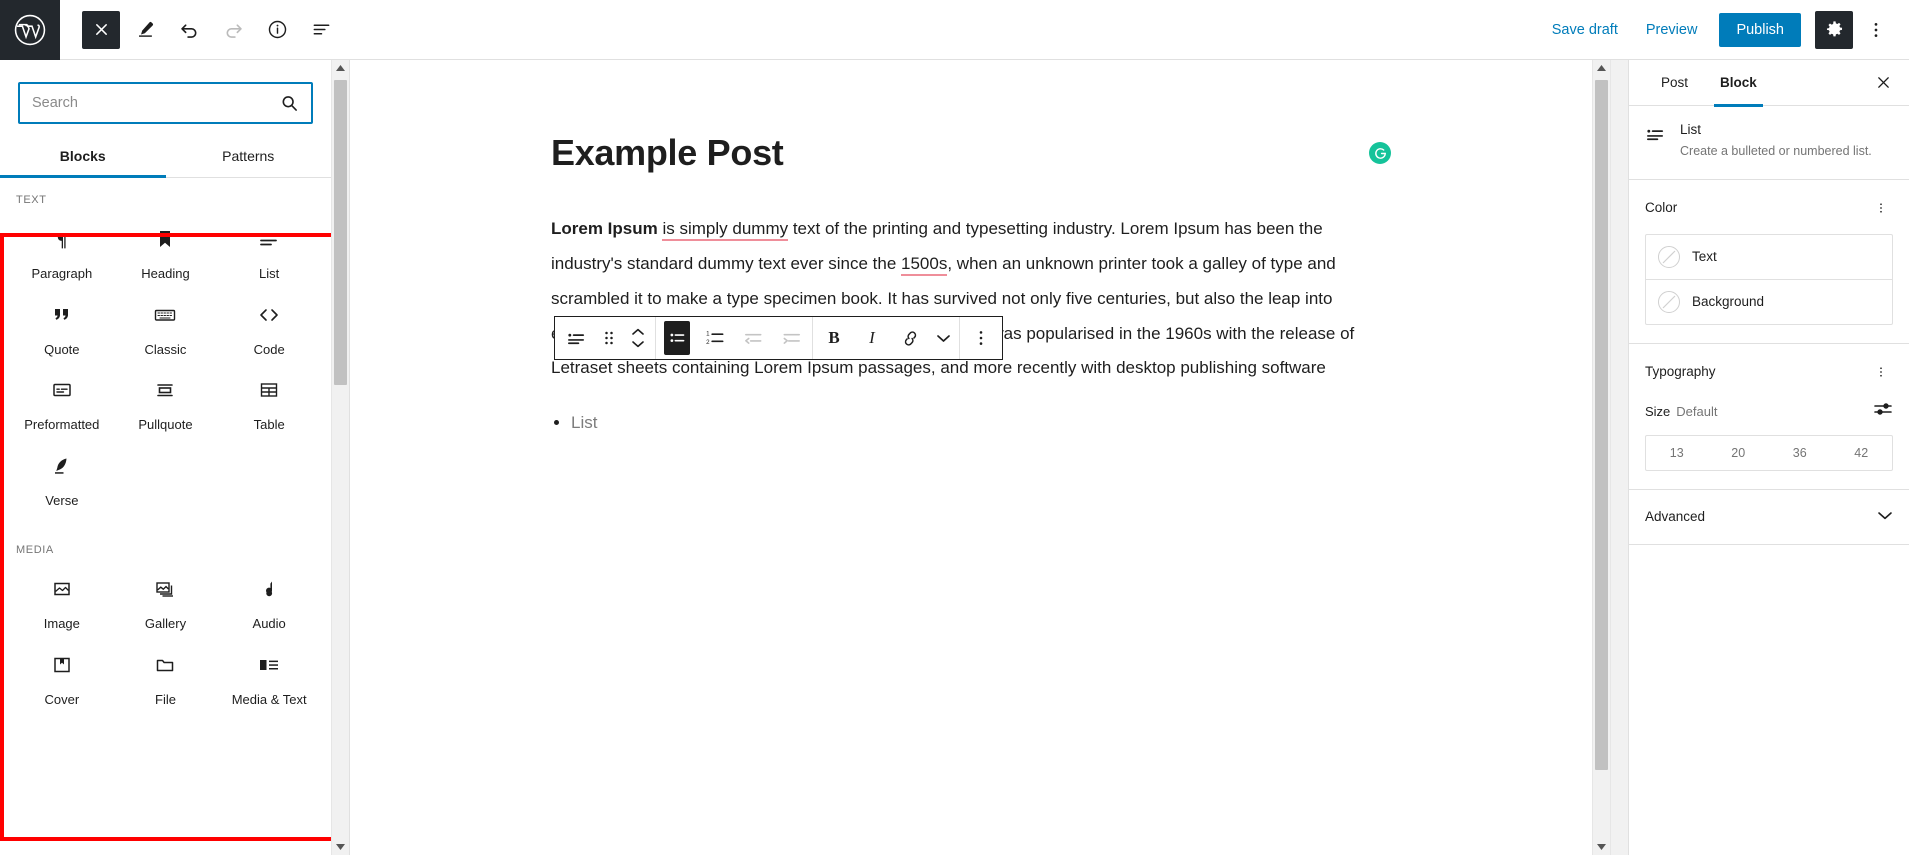 This screenshot has height=855, width=1909. I want to click on inserter-scrollbar, so click(340, 457).